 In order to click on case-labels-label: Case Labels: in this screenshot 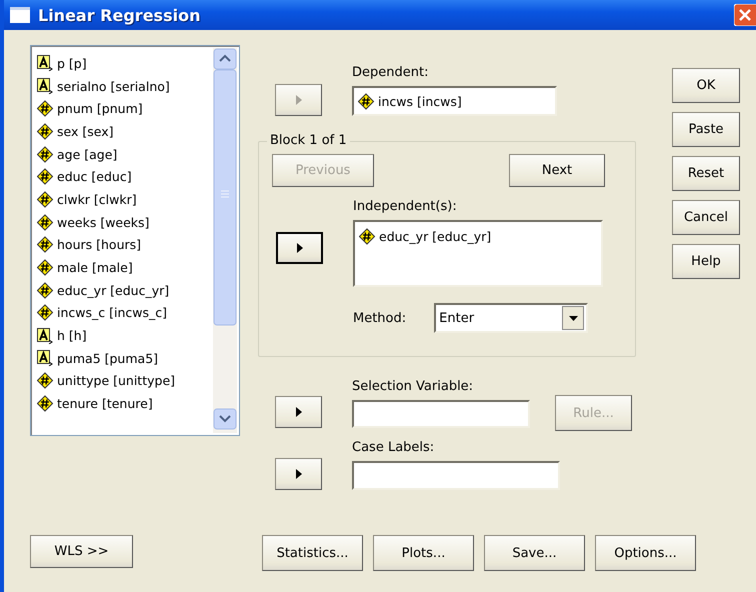, I will do `click(394, 447)`.